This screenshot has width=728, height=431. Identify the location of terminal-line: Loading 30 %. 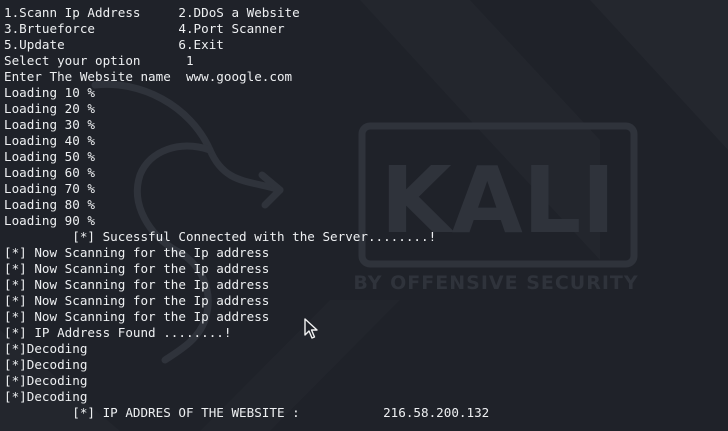
(49, 124).